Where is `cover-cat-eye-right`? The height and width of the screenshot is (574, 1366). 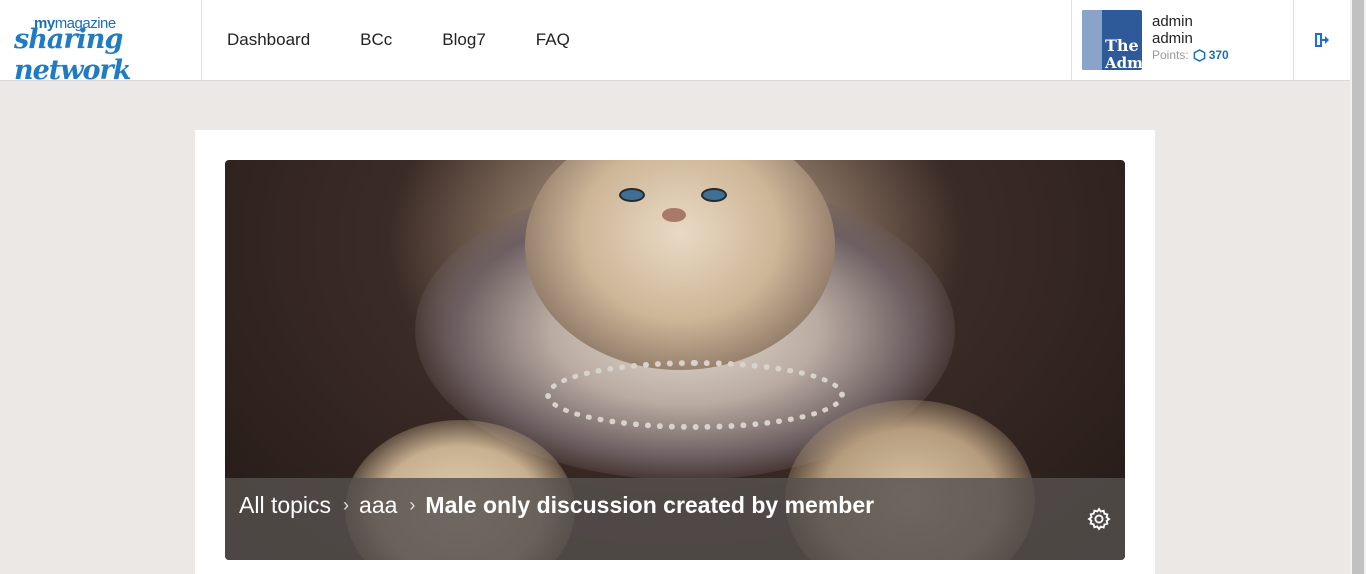 cover-cat-eye-right is located at coordinates (714, 195).